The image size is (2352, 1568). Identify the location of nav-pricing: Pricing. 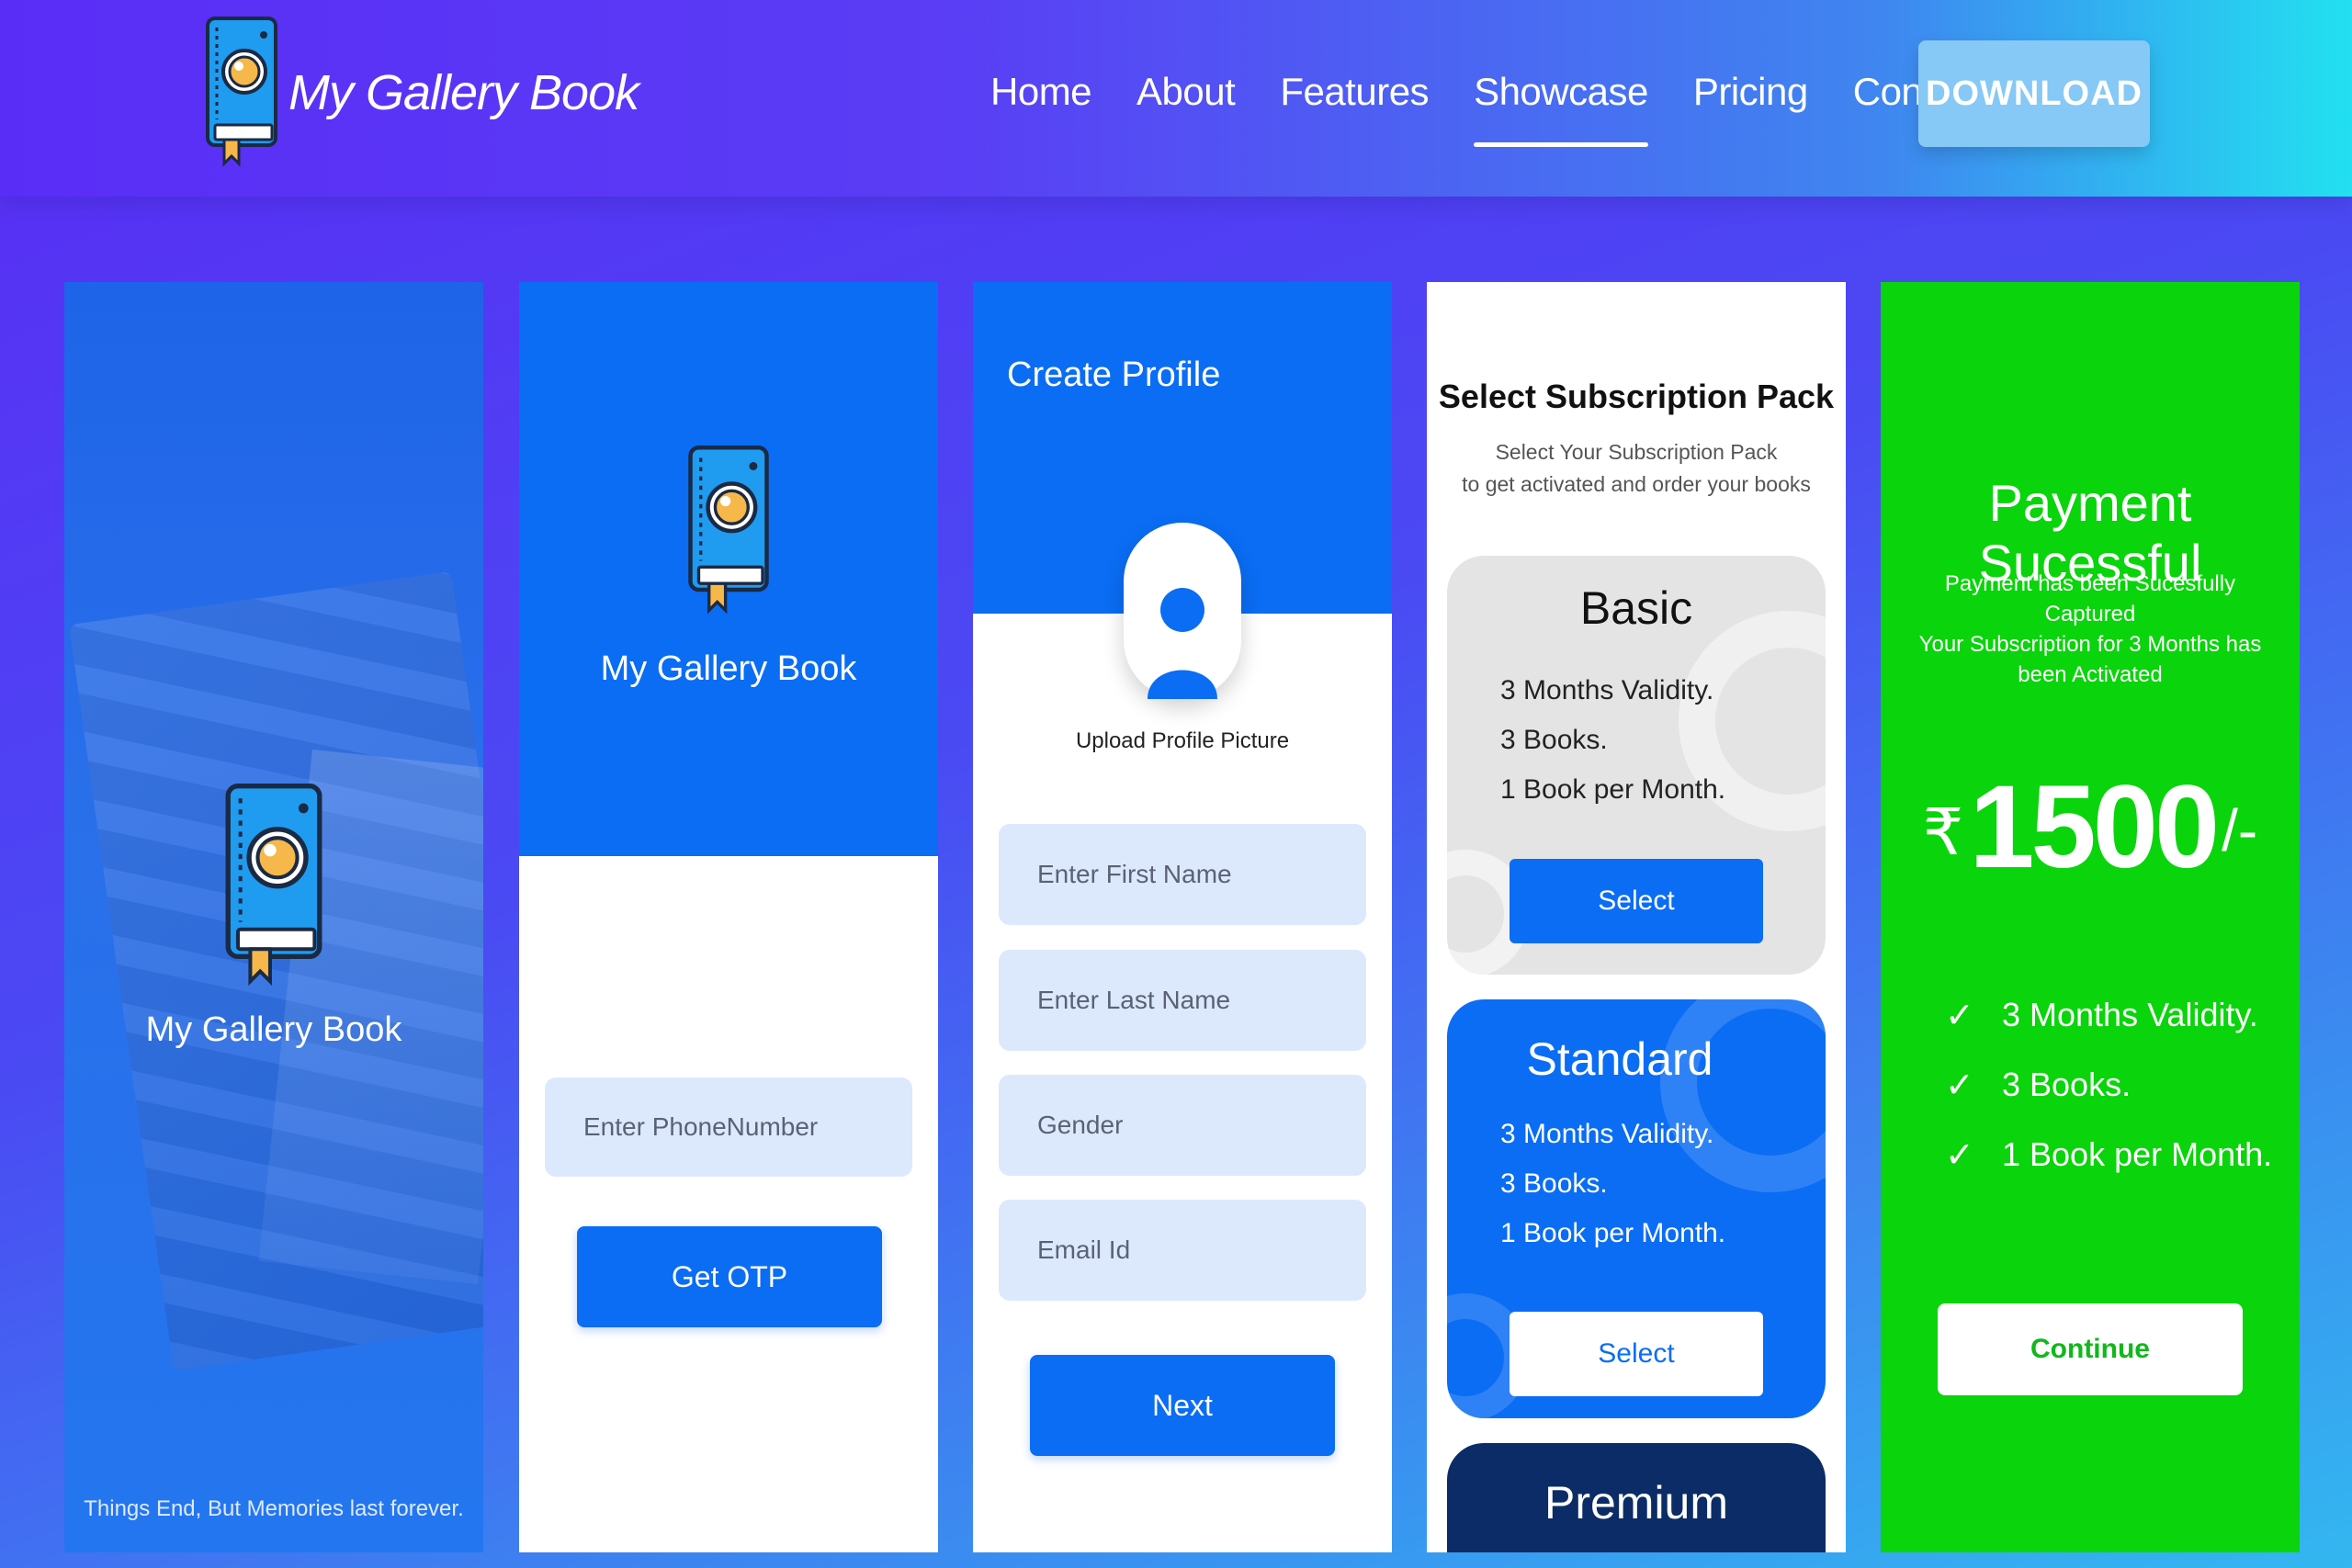
(1750, 92).